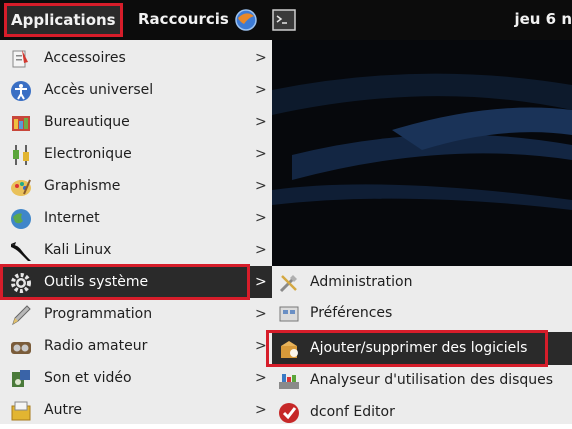  Describe the element at coordinates (361, 282) in the screenshot. I see `submenu-item-label: Administration` at that location.